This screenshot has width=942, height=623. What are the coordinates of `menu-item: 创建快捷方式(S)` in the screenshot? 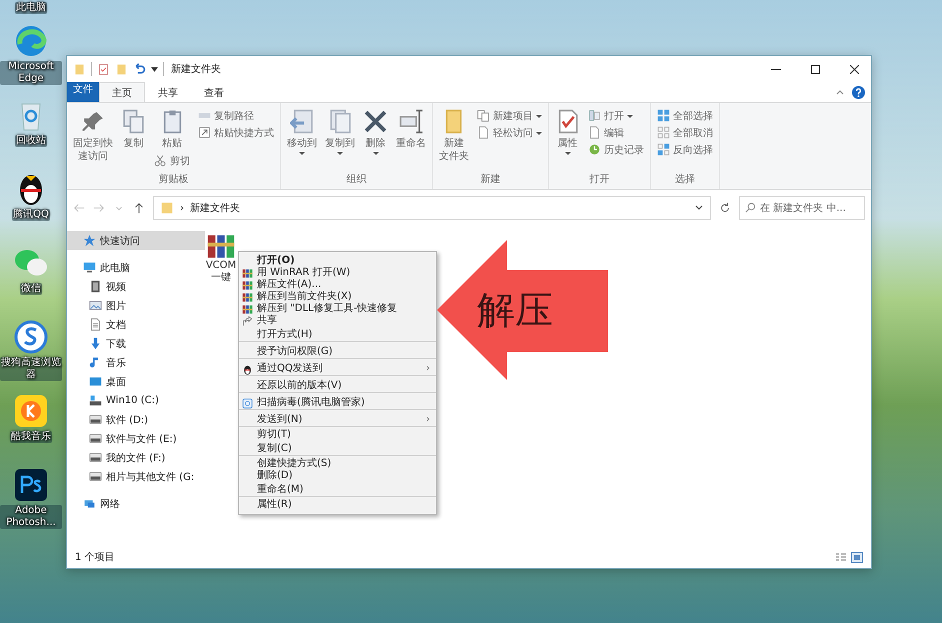 It's located at (337, 464).